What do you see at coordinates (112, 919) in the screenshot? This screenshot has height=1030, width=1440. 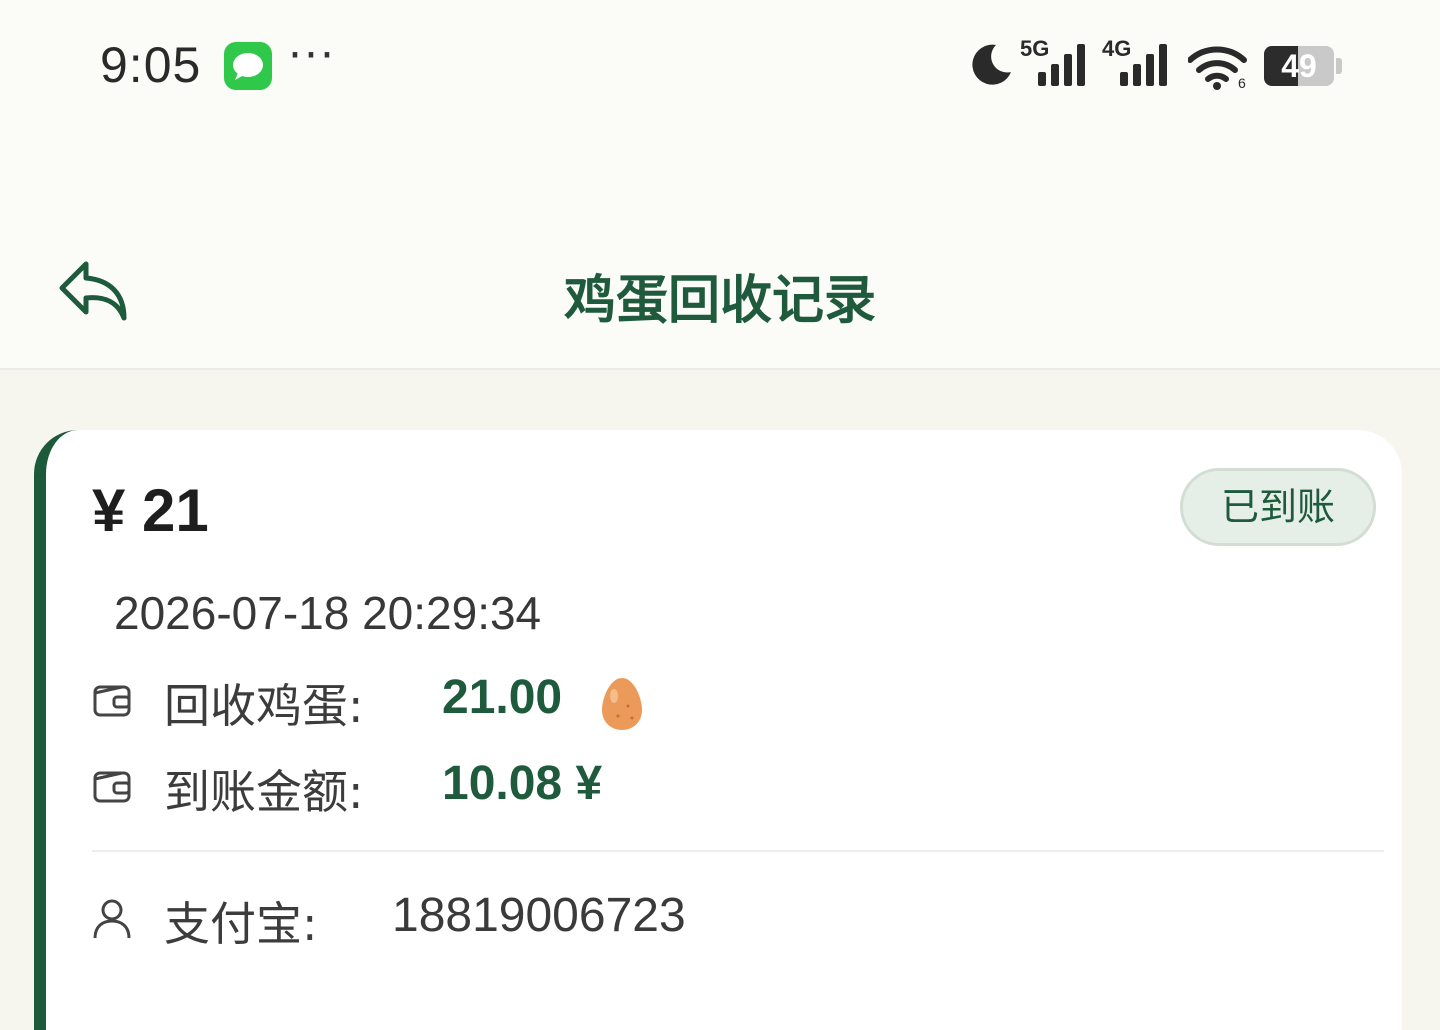 I see `user-icon` at bounding box center [112, 919].